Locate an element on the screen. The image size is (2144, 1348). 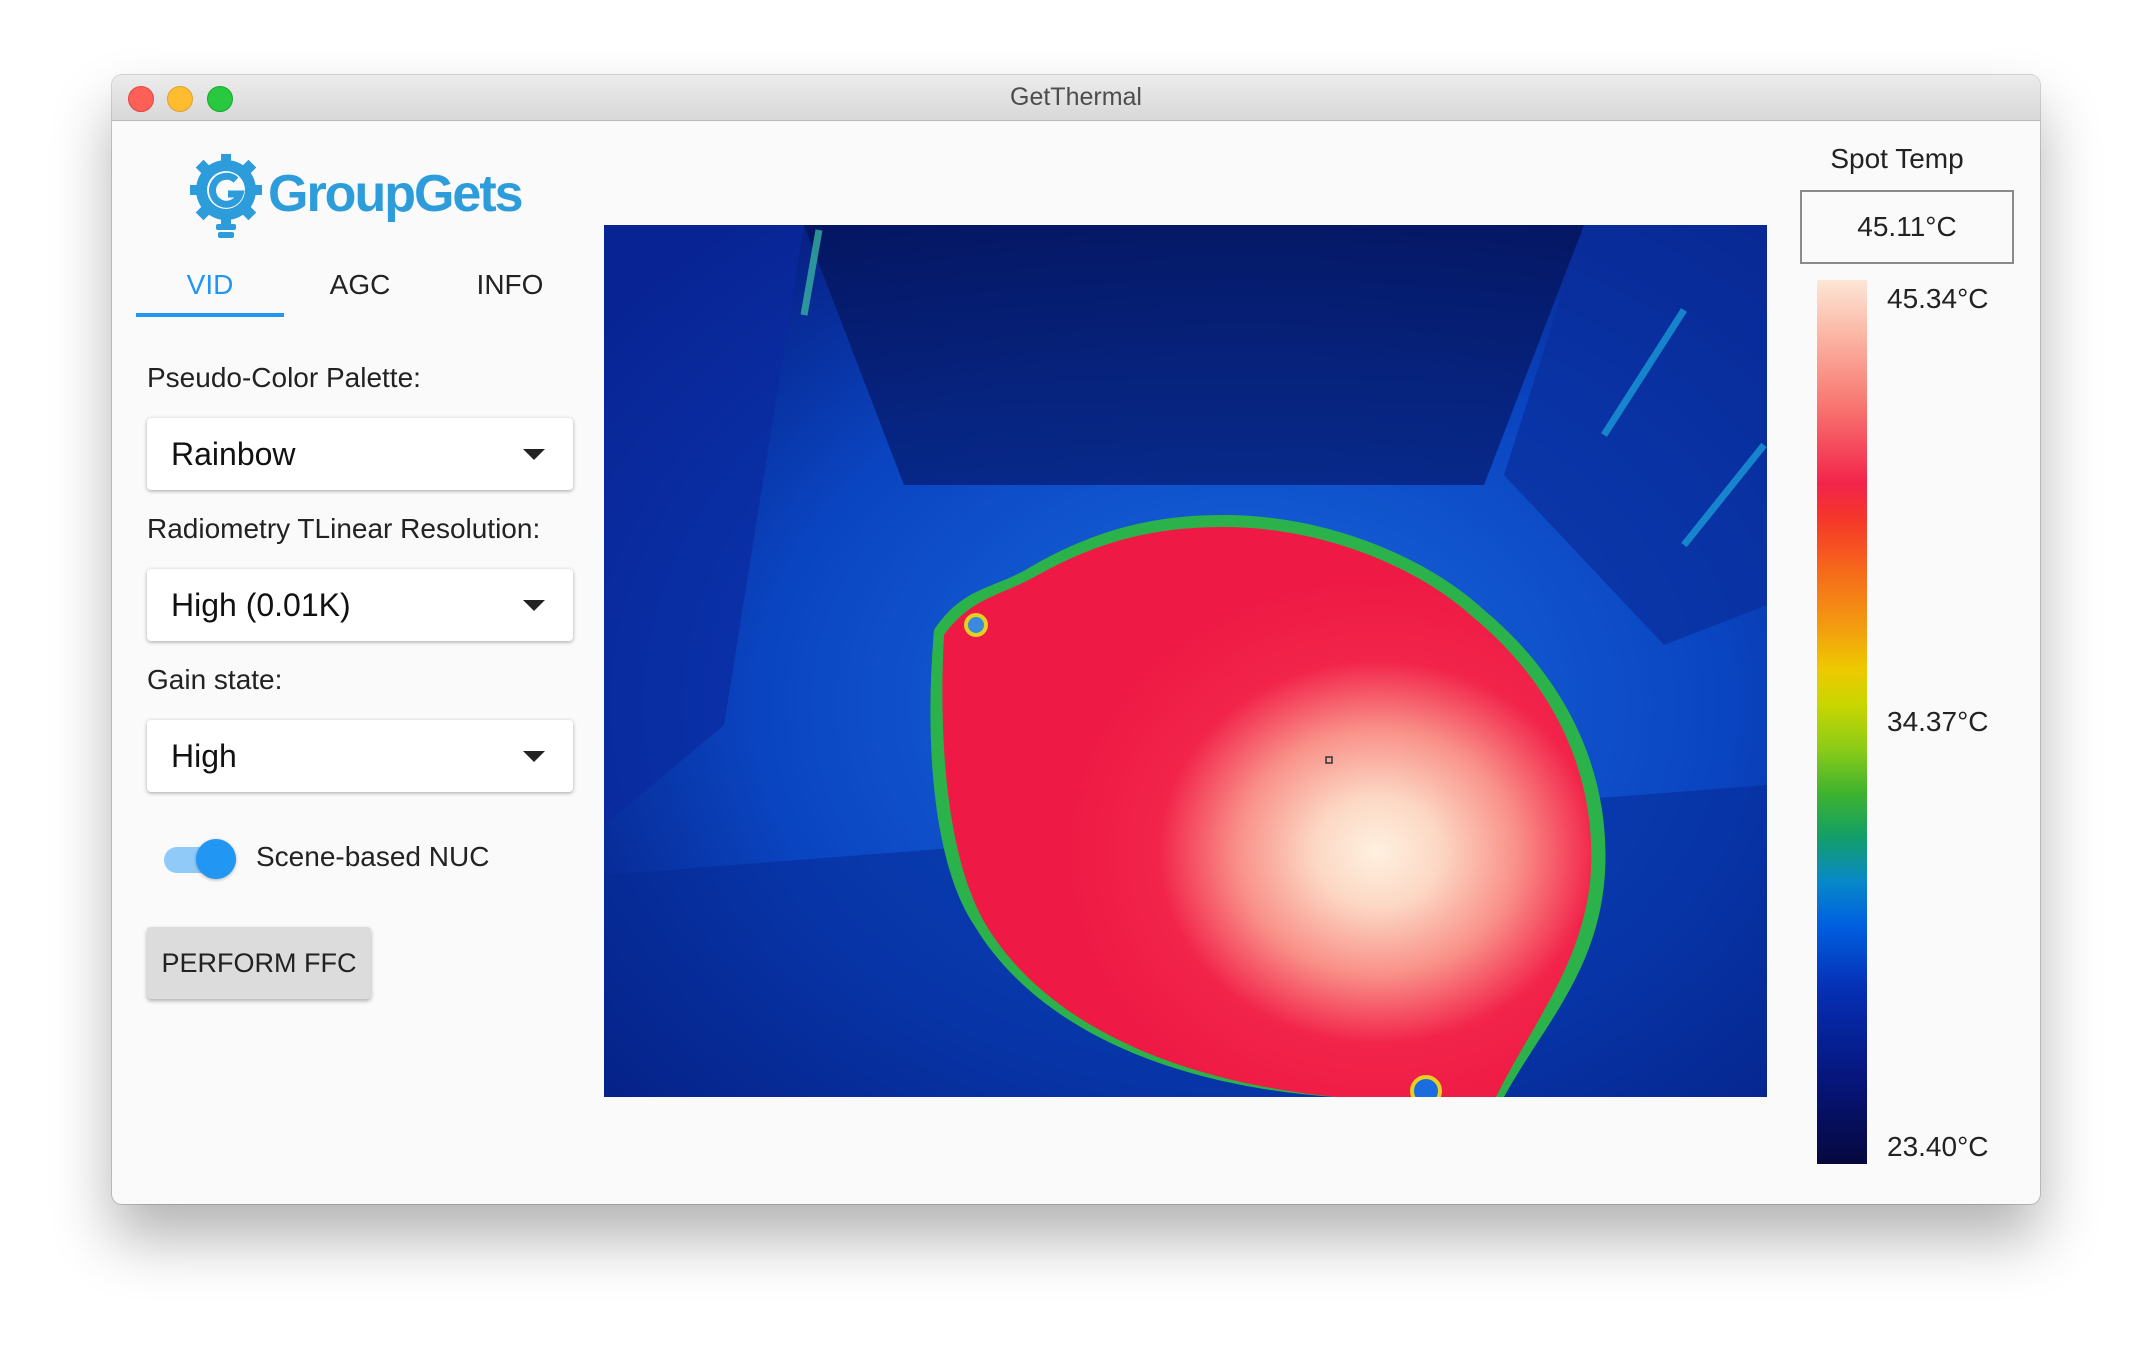
title-bar: GetThermal is located at coordinates (1076, 98).